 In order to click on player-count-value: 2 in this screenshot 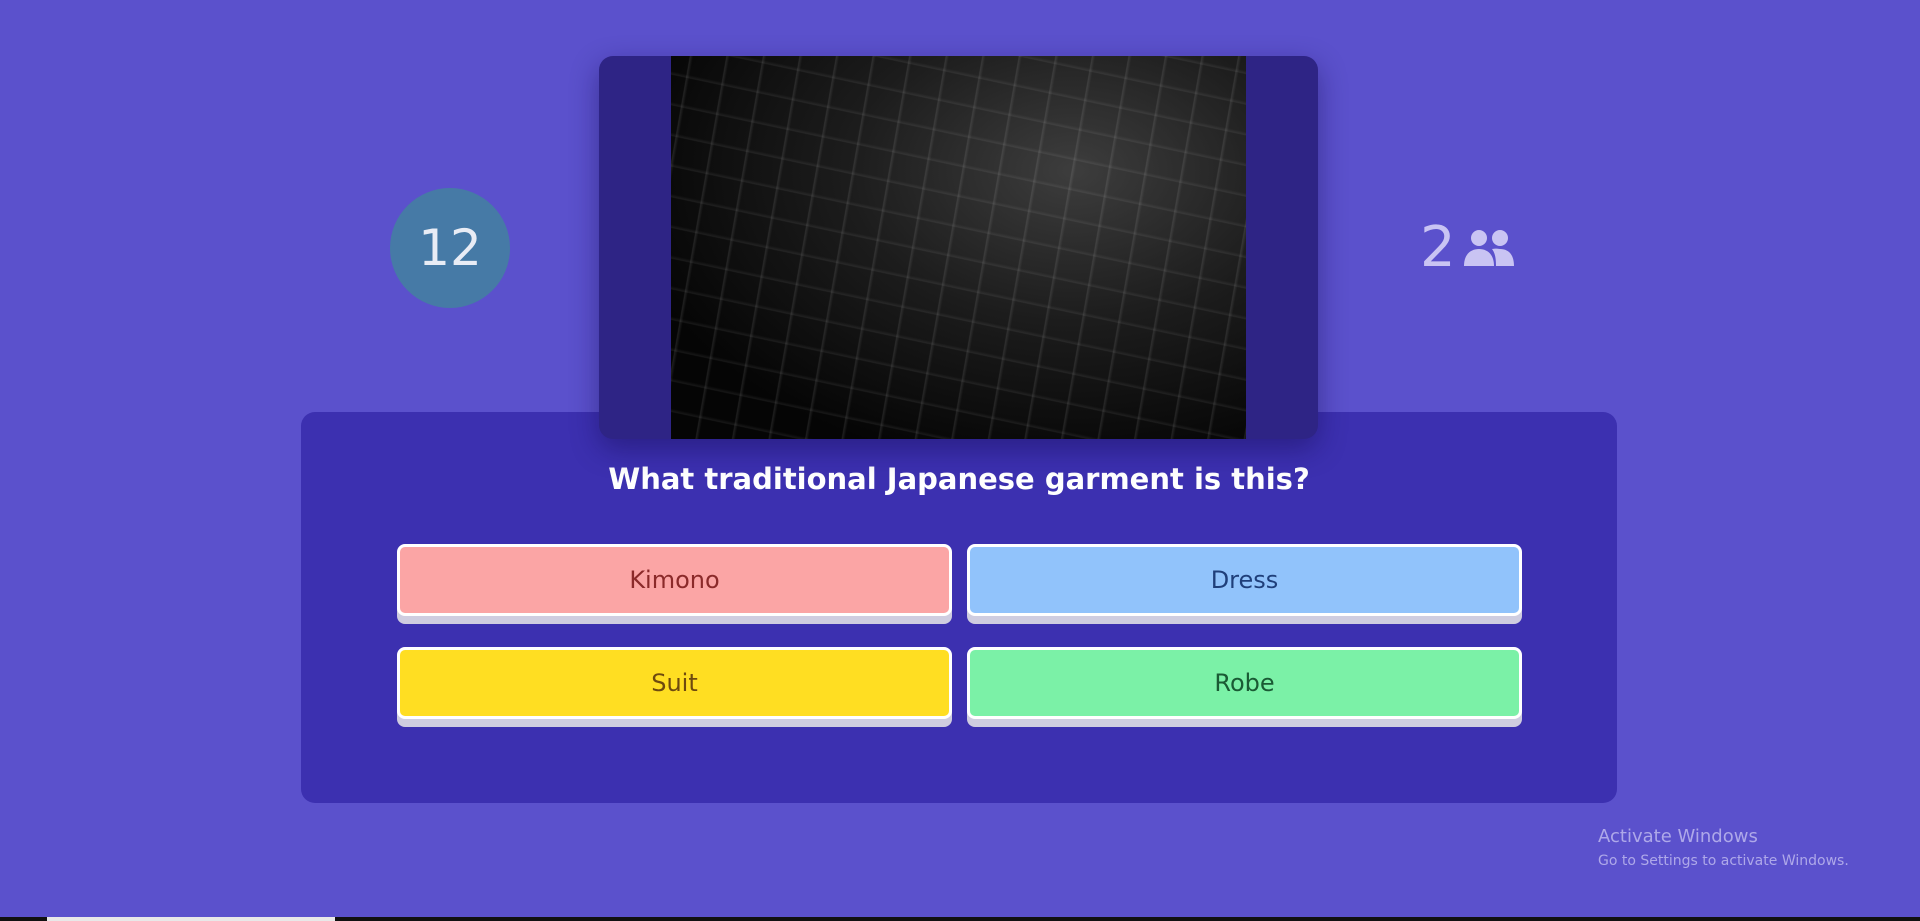, I will do `click(1438, 247)`.